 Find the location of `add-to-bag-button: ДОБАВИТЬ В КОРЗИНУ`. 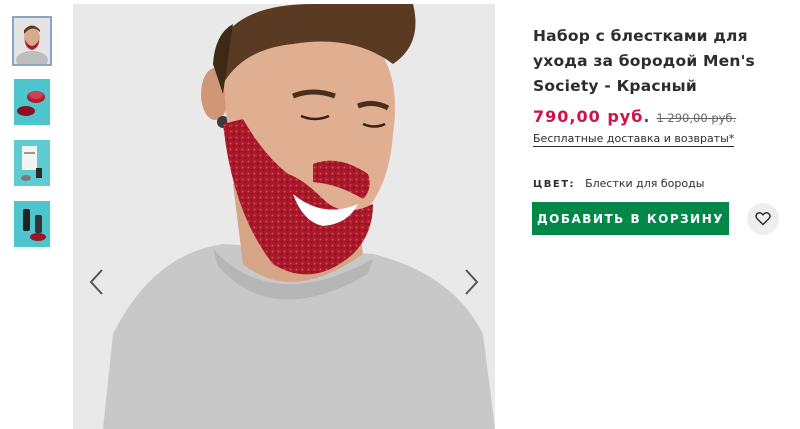

add-to-bag-button: ДОБАВИТЬ В КОРЗИНУ is located at coordinates (630, 218).